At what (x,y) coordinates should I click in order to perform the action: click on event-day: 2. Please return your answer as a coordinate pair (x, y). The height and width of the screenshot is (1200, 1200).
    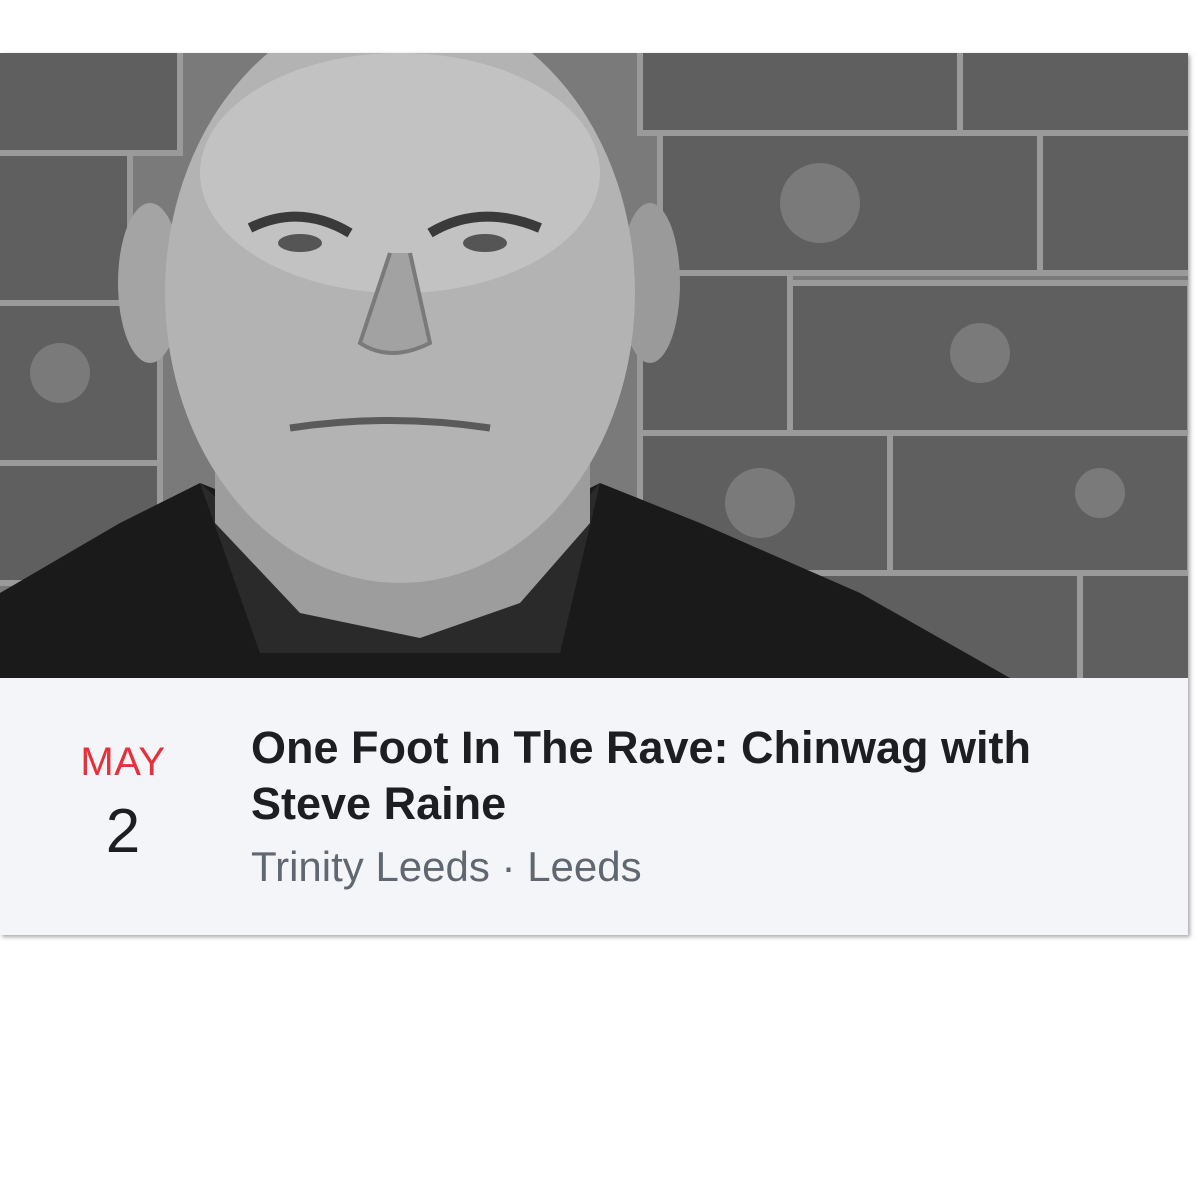
    Looking at the image, I should click on (123, 831).